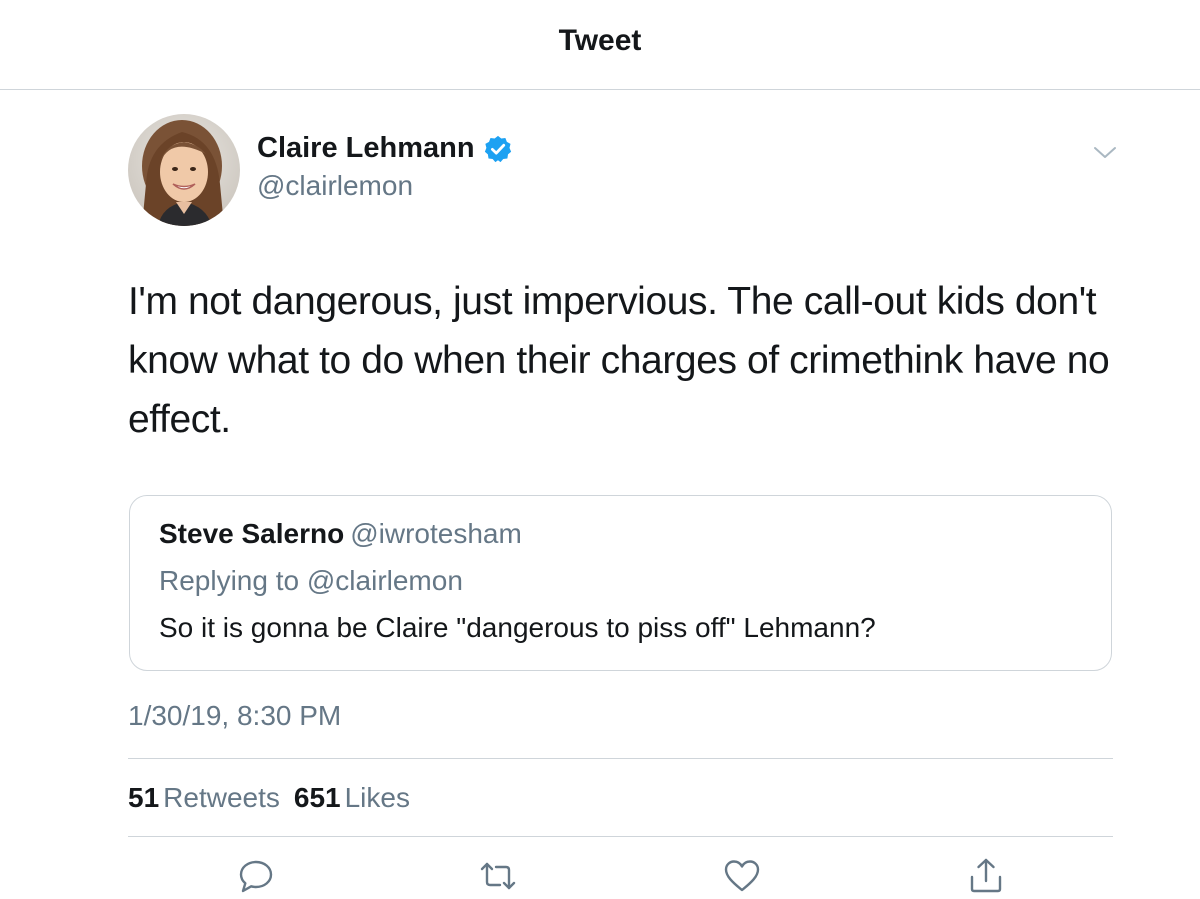 The width and height of the screenshot is (1200, 899). Describe the element at coordinates (366, 148) in the screenshot. I see `author-name: Claire Lehmann` at that location.